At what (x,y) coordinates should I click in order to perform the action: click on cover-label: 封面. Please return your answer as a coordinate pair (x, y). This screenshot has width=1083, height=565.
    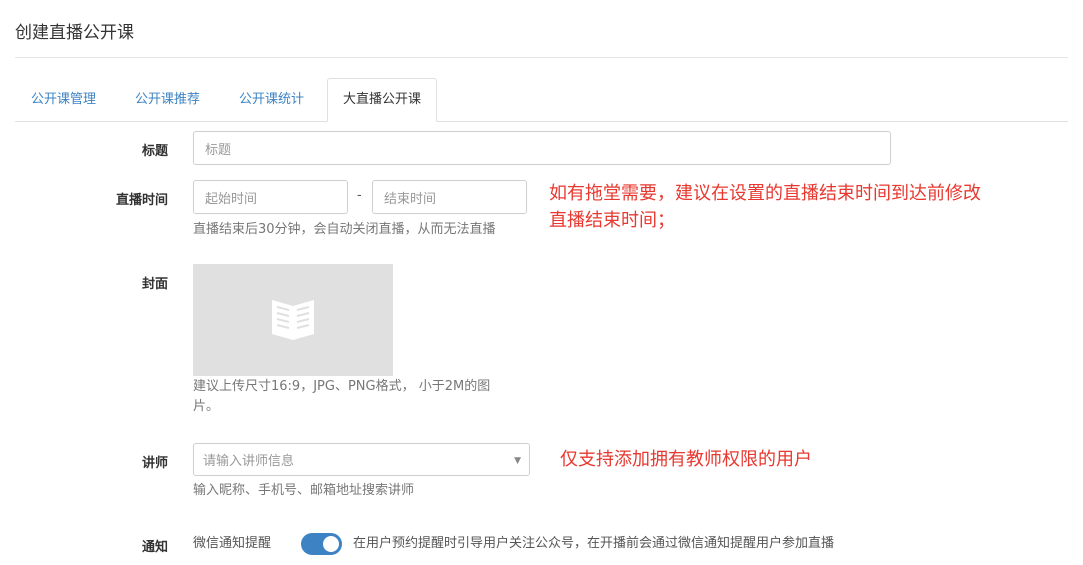
    Looking at the image, I should click on (154, 284).